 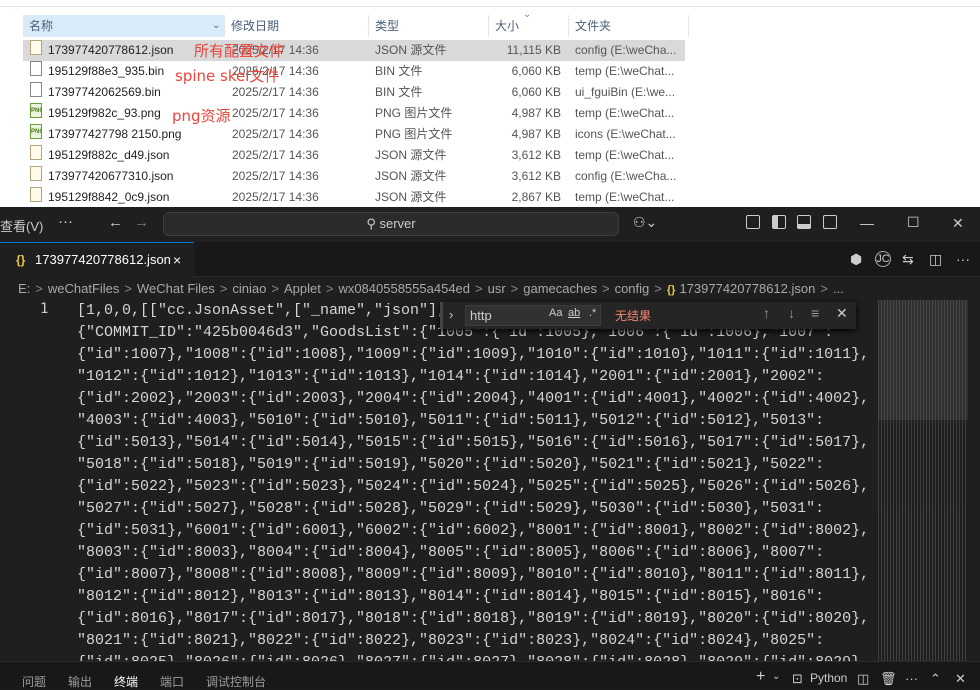 What do you see at coordinates (830, 222) in the screenshot?
I see `toggle-secondary-sidebar-icon` at bounding box center [830, 222].